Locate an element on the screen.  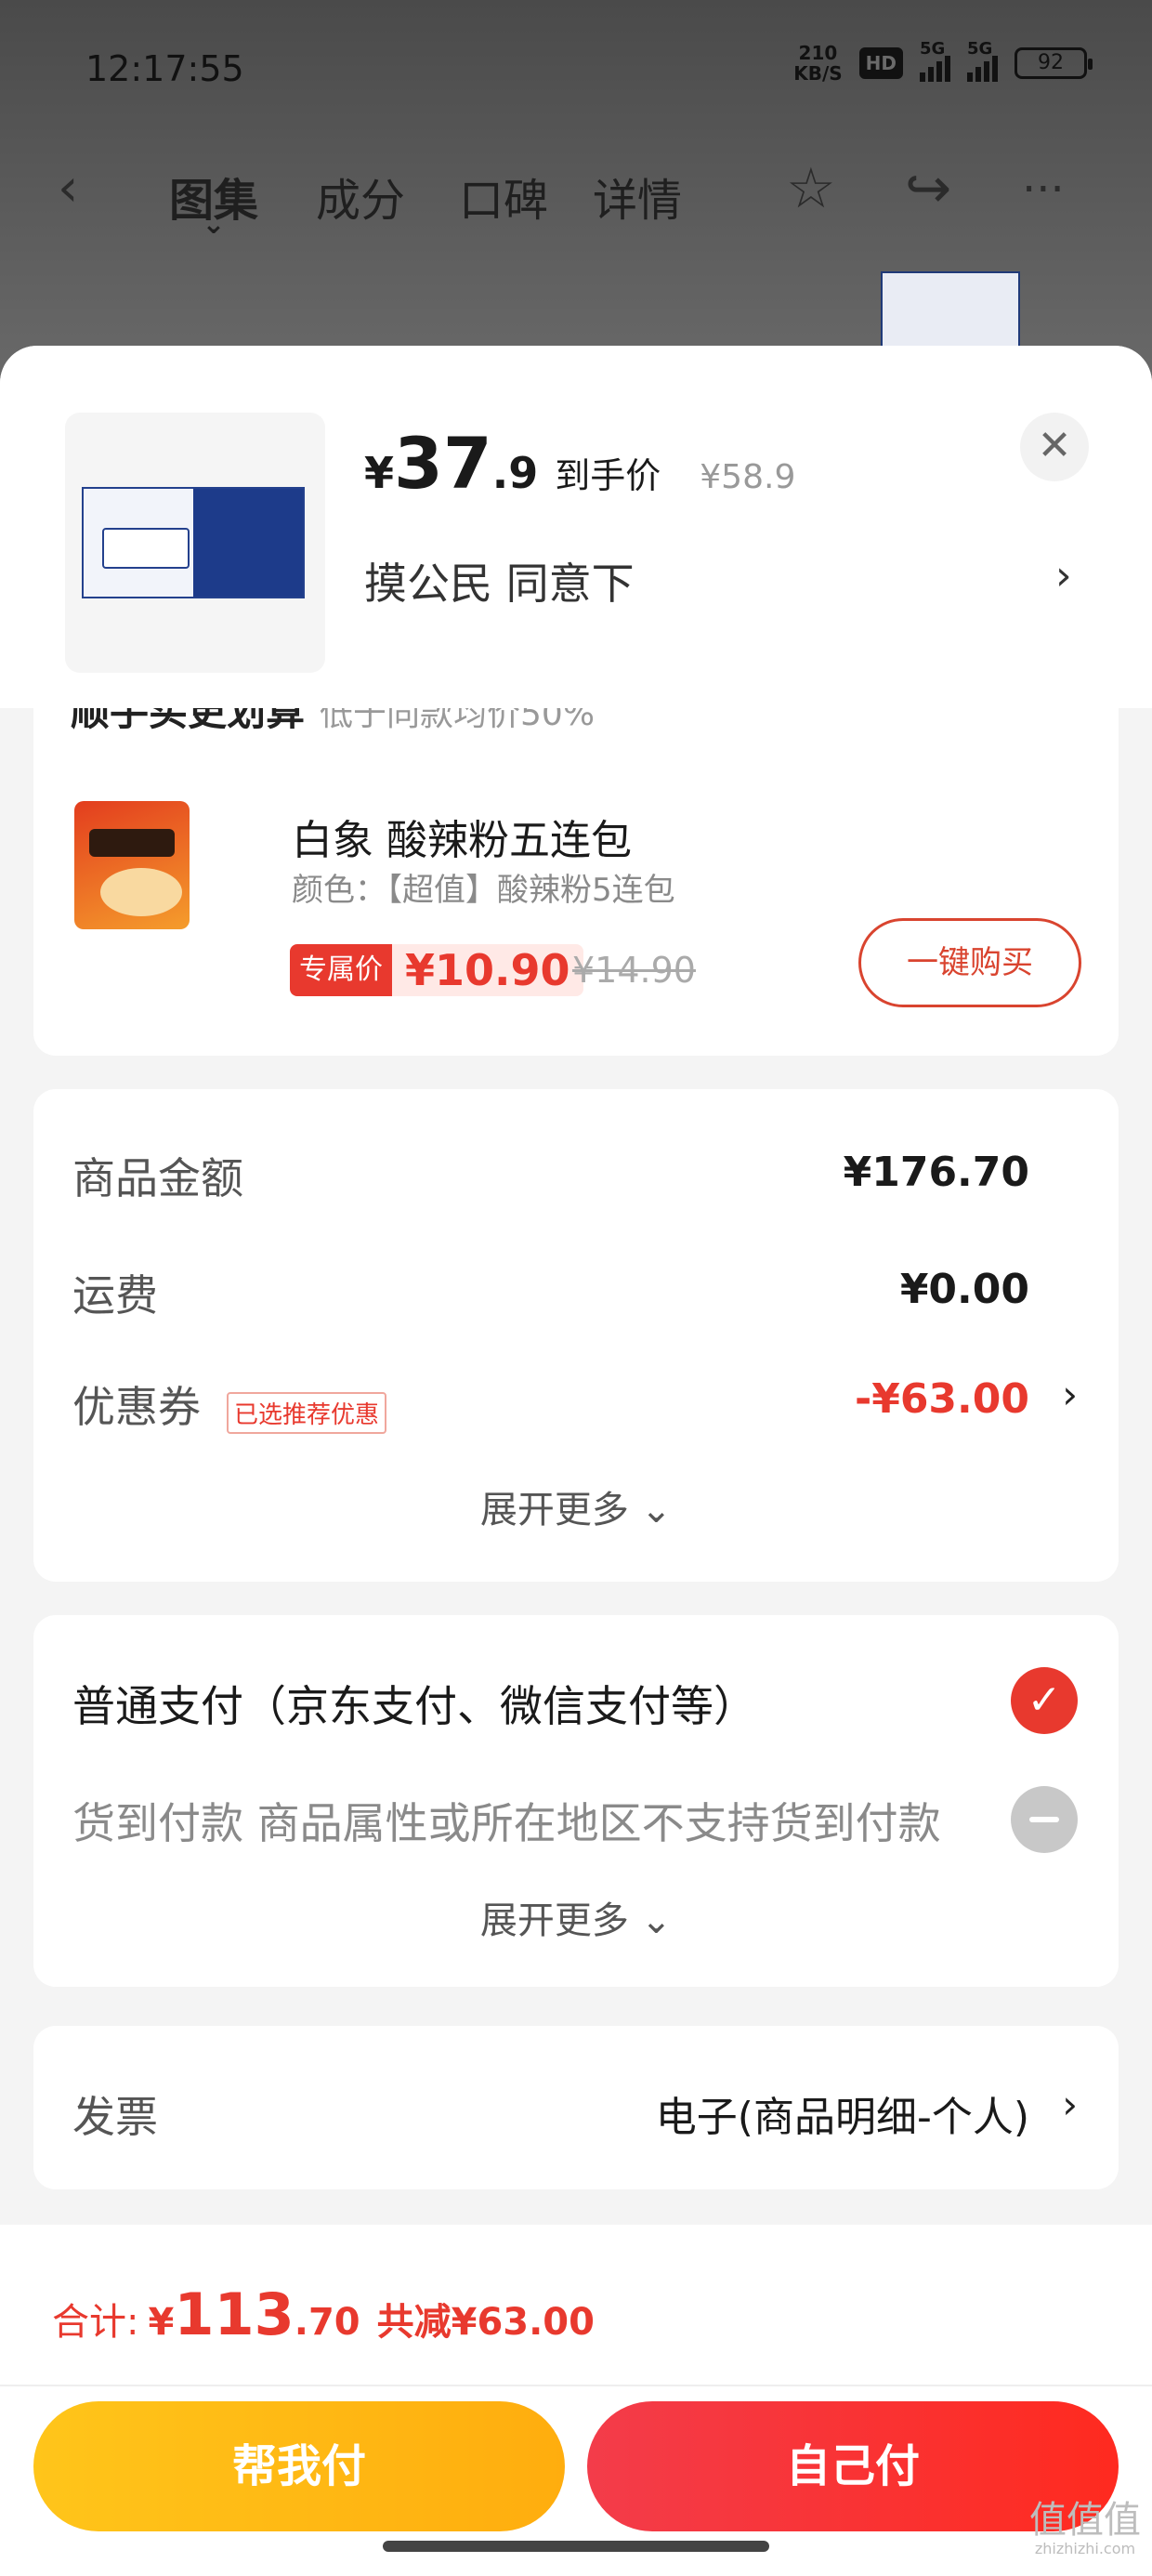
promo-original-price: ¥14.90 is located at coordinates (634, 970).